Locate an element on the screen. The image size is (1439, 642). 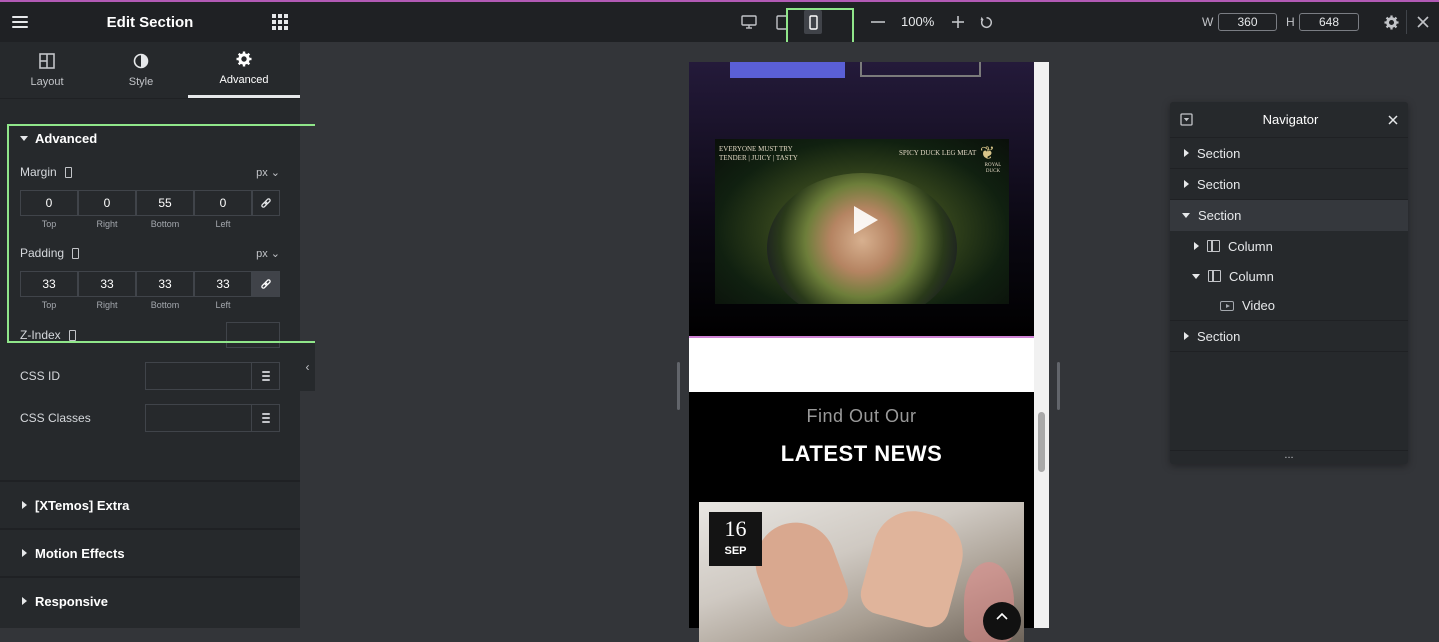
collapse-all-icon is located at coordinates (1186, 119).